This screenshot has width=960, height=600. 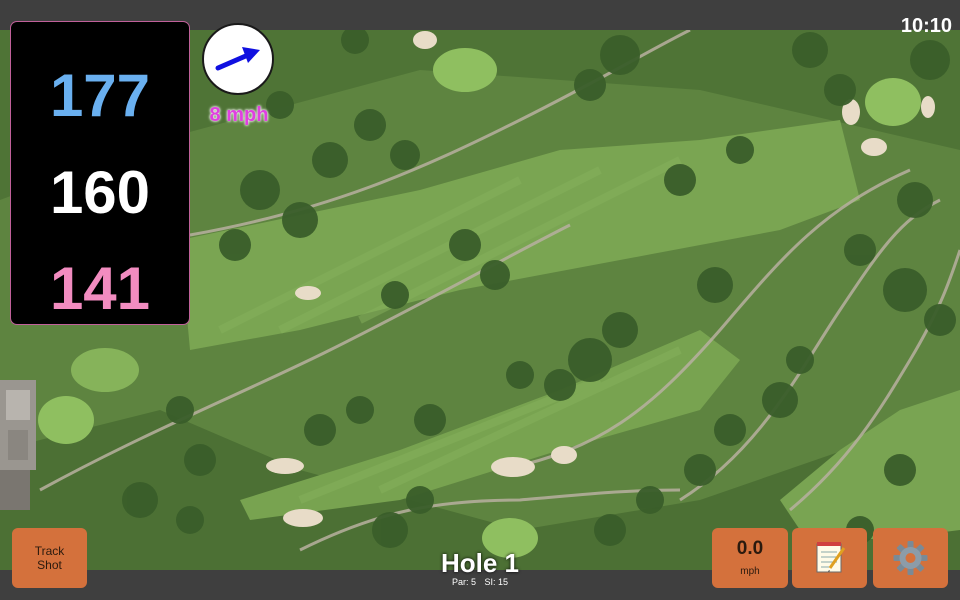 I want to click on notepad-icon, so click(x=831, y=557).